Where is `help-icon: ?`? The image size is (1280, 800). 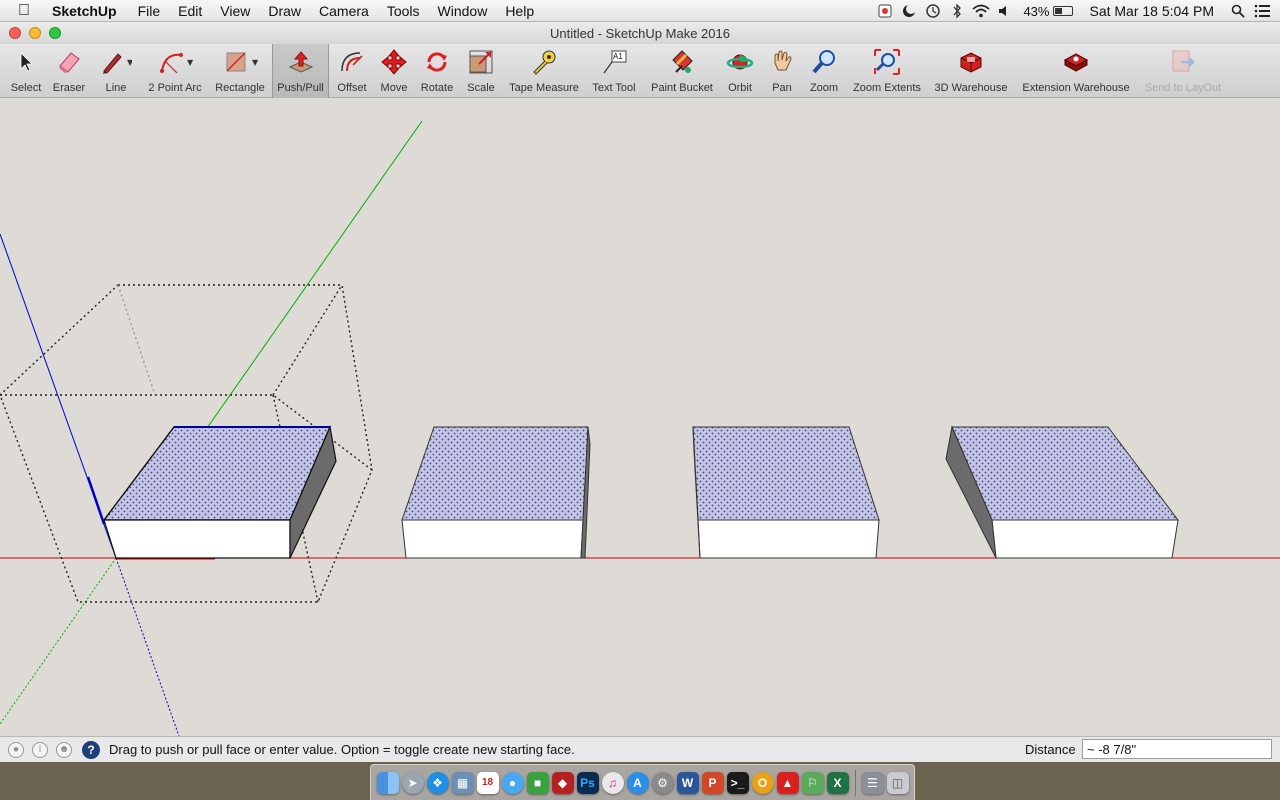 help-icon: ? is located at coordinates (91, 749).